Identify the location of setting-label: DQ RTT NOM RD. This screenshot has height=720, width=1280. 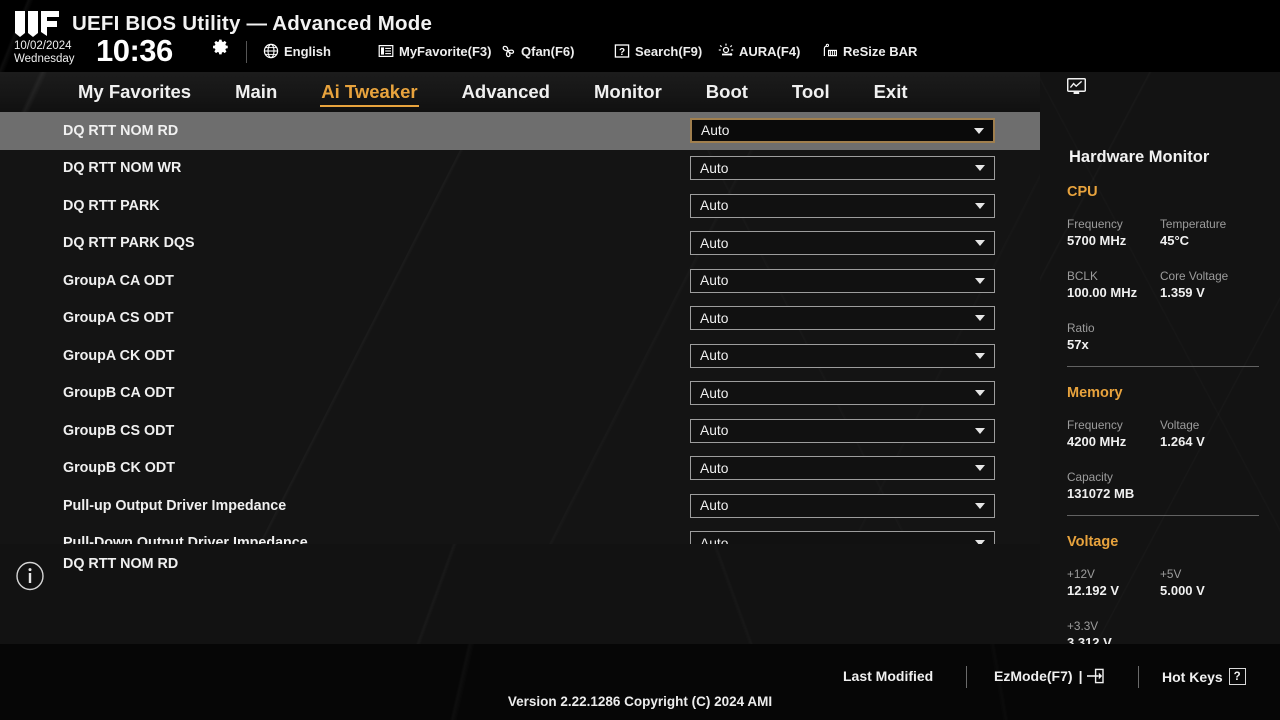
(121, 130).